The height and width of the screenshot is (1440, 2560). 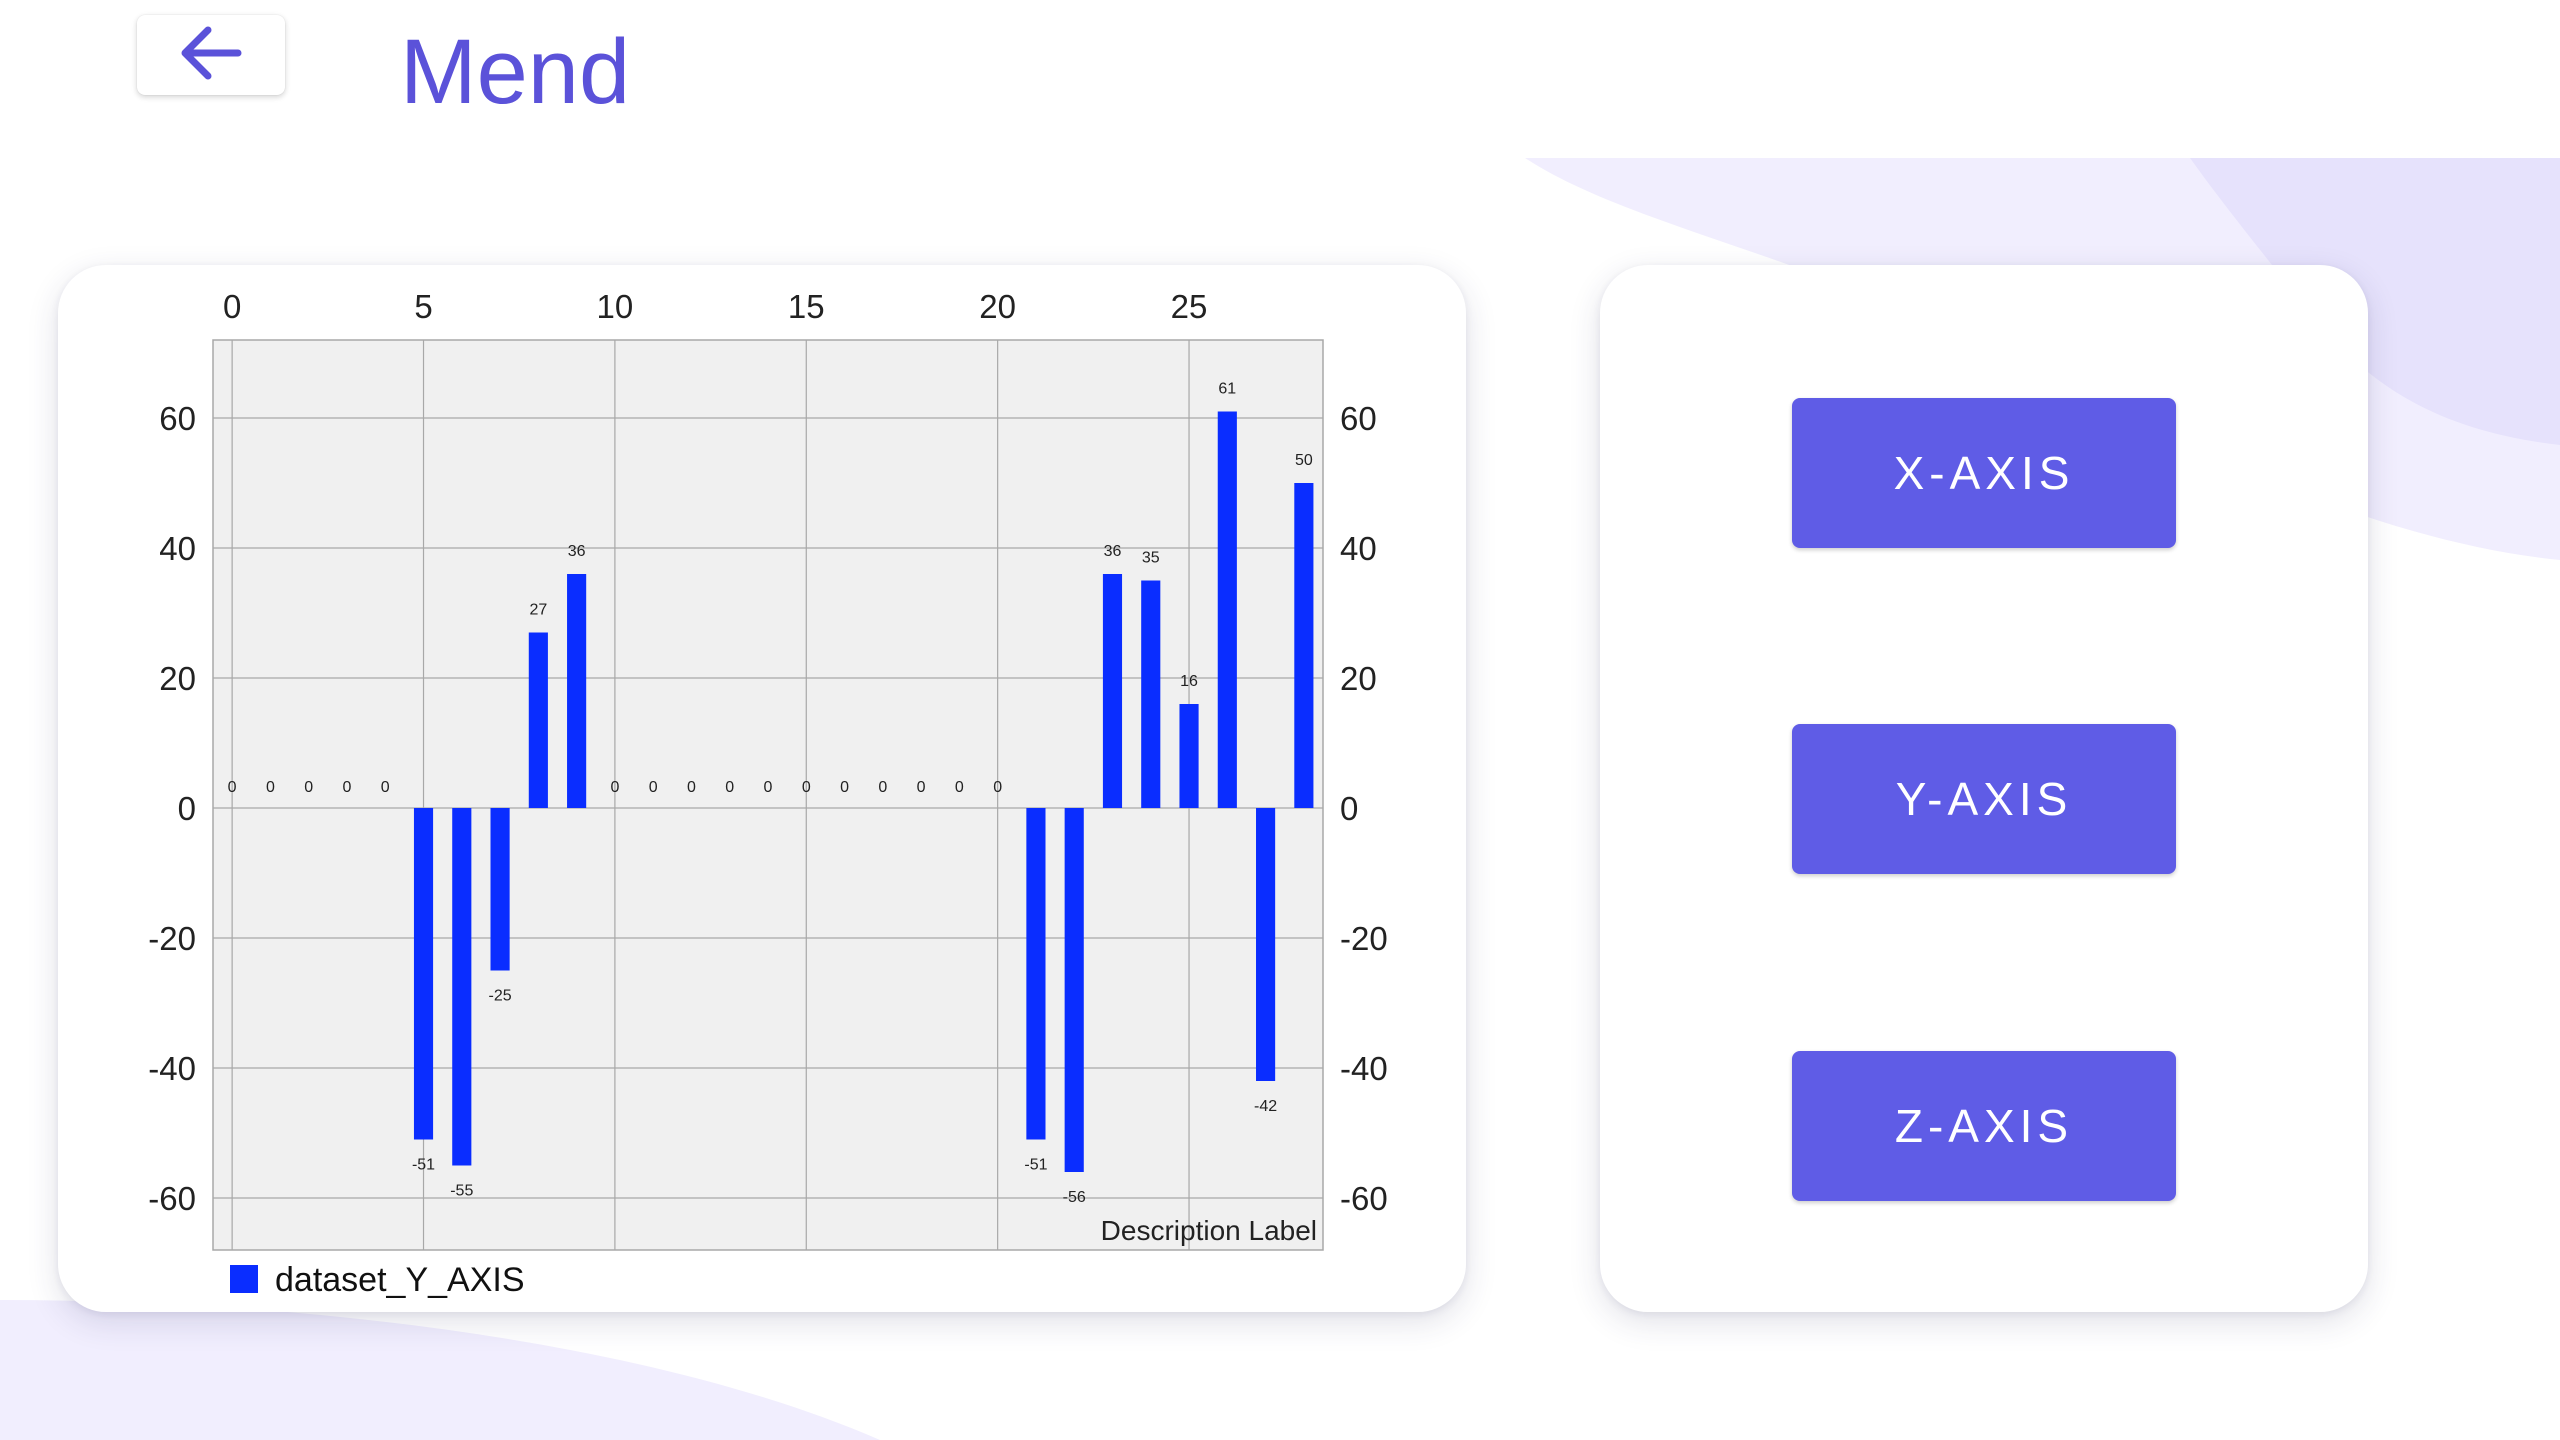 I want to click on bar-value-label: -55, so click(x=461, y=1191).